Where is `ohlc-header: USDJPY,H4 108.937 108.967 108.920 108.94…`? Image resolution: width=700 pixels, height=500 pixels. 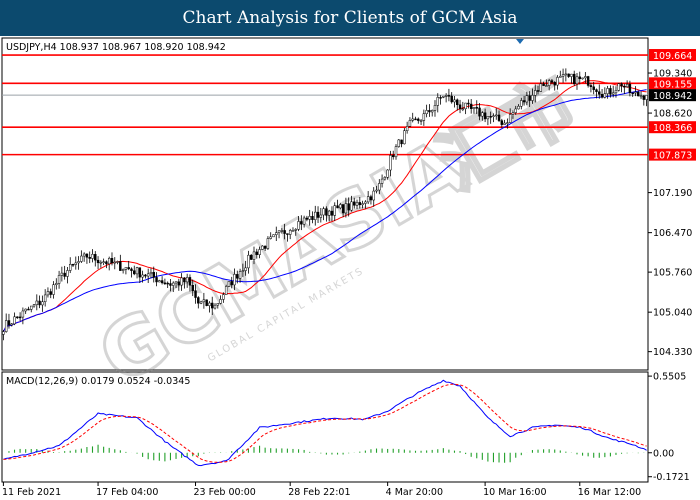 ohlc-header: USDJPY,H4 108.937 108.967 108.920 108.94… is located at coordinates (116, 47).